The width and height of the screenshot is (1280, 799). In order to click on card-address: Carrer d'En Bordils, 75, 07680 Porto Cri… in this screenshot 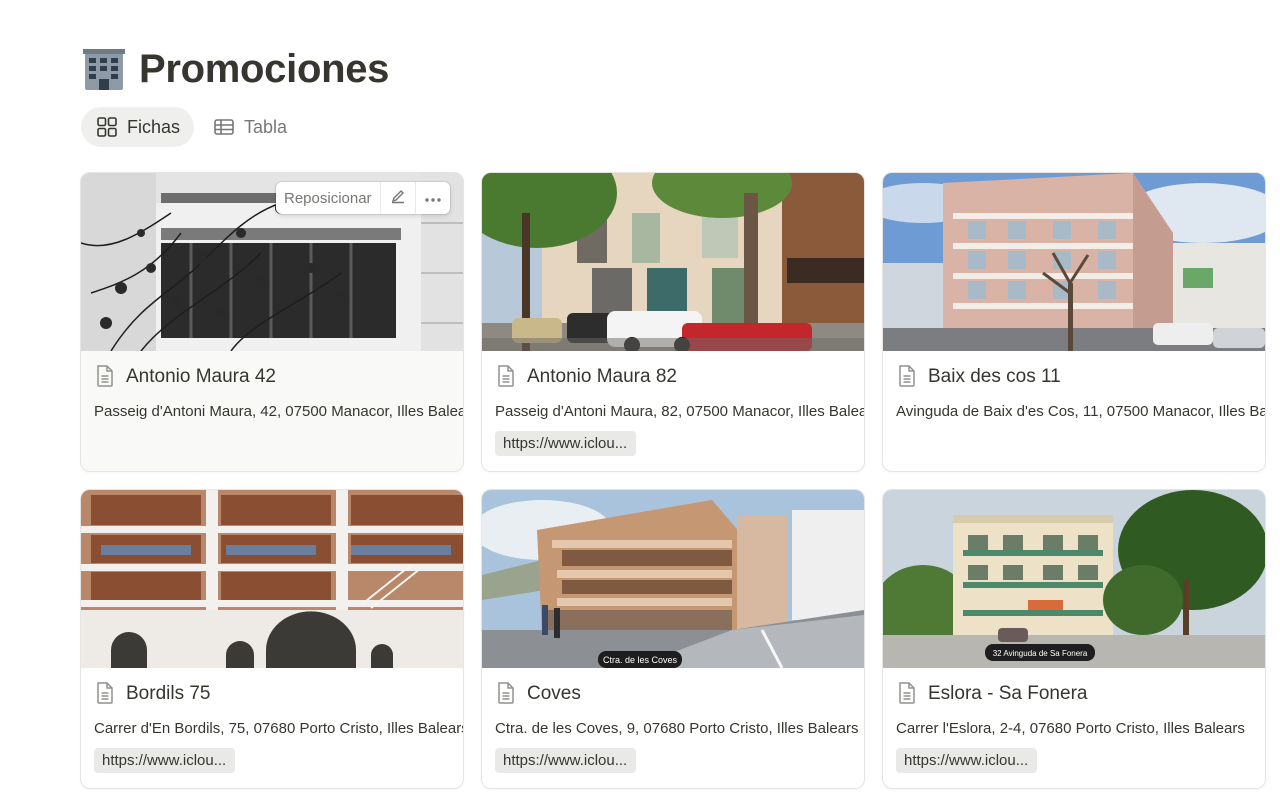, I will do `click(278, 728)`.